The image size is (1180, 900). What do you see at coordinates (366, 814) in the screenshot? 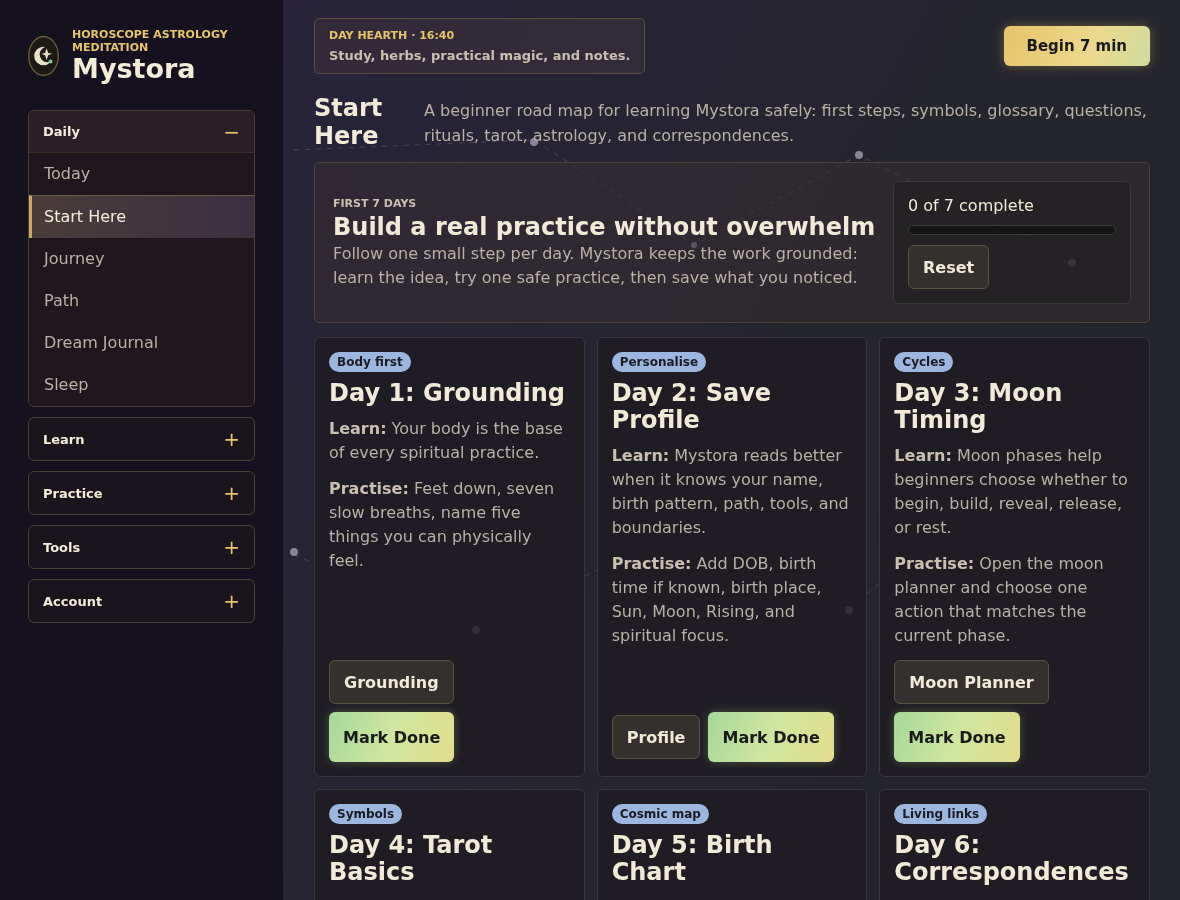
I see `day-tag: Symbols` at bounding box center [366, 814].